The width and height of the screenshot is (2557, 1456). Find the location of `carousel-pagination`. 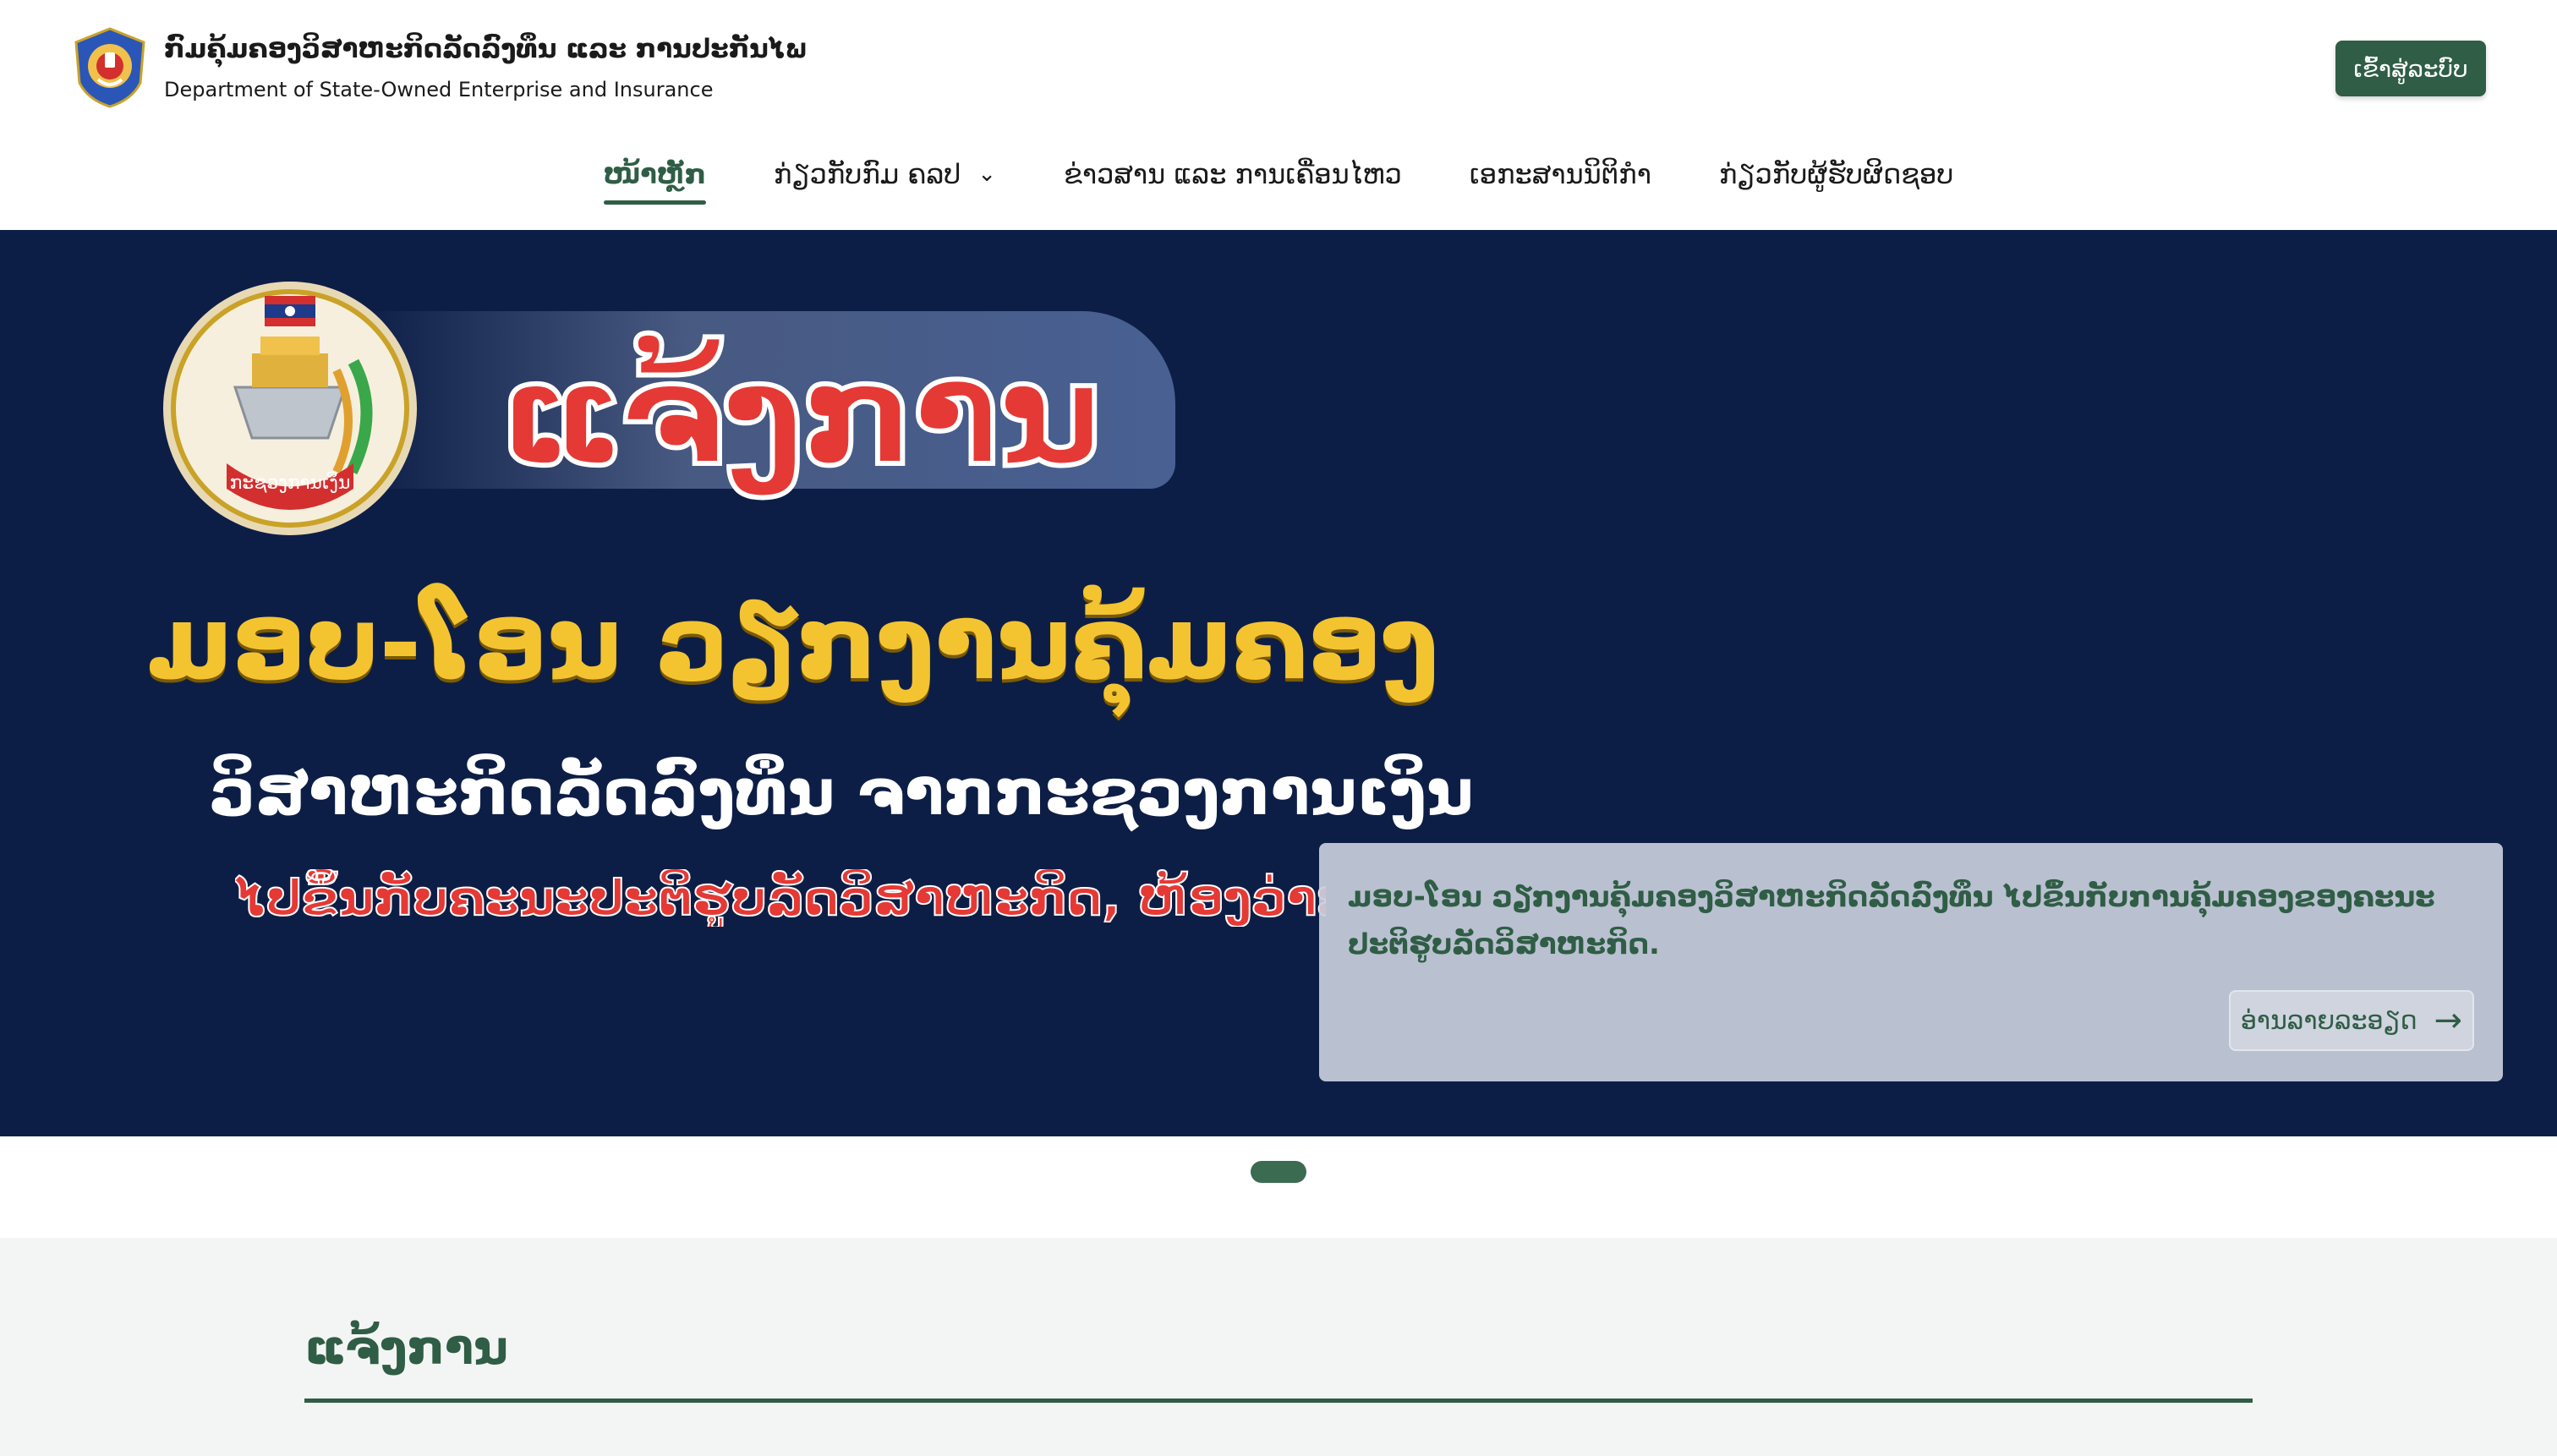

carousel-pagination is located at coordinates (1278, 1187).